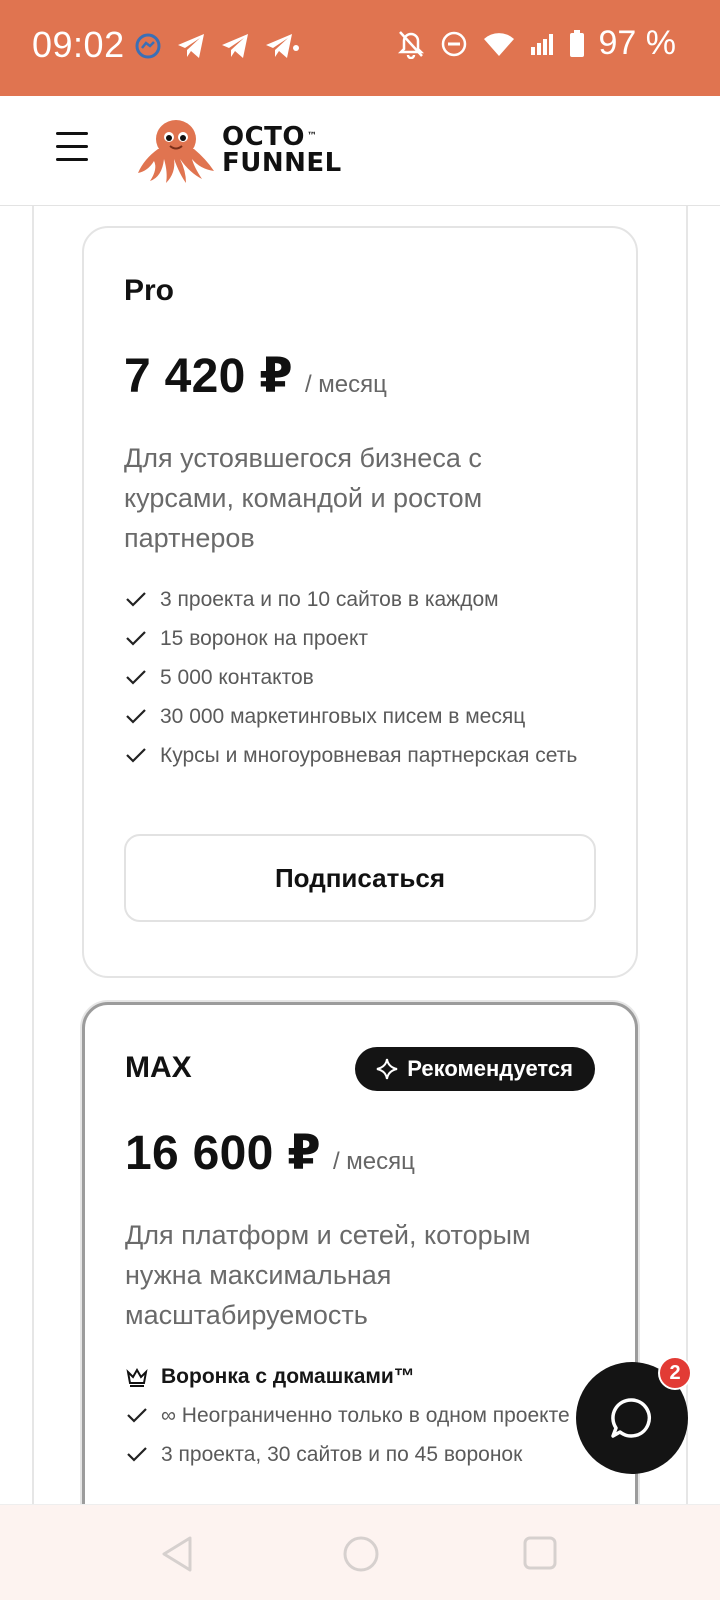  What do you see at coordinates (149, 290) in the screenshot?
I see `plan-name: Pro` at bounding box center [149, 290].